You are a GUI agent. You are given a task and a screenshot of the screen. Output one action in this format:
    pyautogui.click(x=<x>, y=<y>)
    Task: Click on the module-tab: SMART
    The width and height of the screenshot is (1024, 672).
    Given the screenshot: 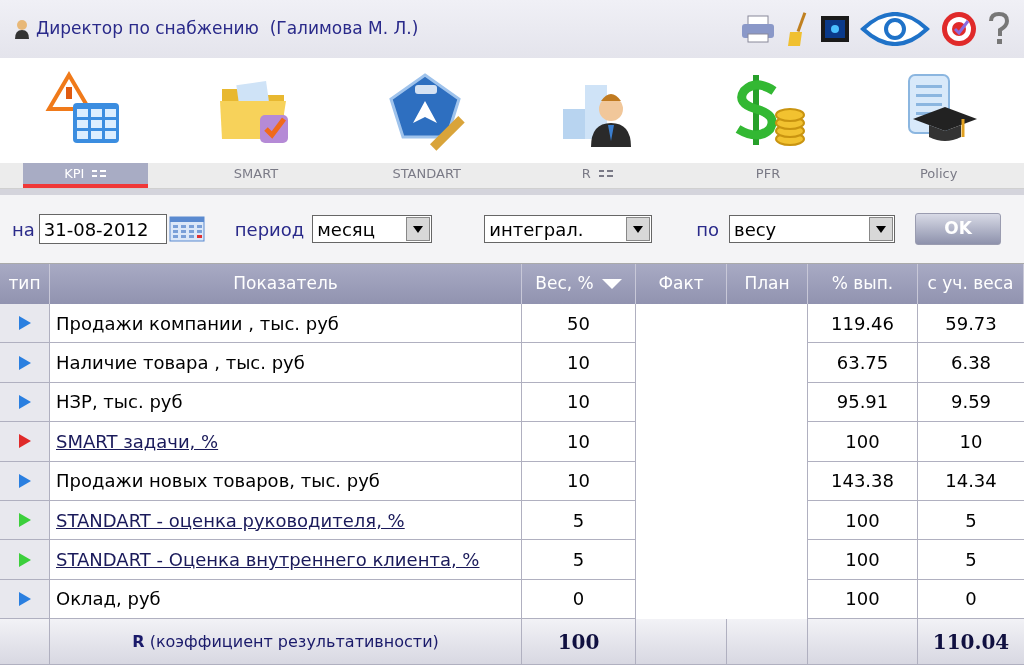 What is the action you would take?
    pyautogui.click(x=256, y=174)
    